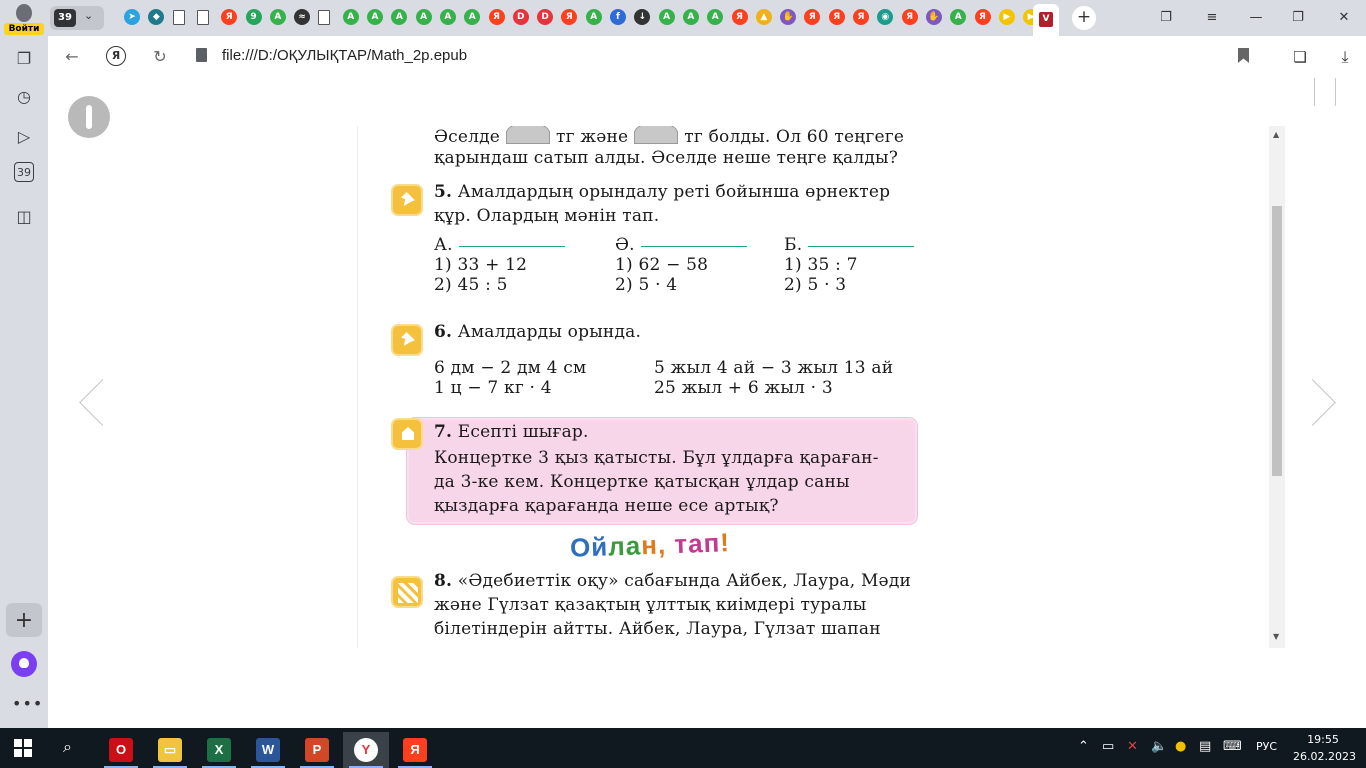  Describe the element at coordinates (1006, 17) in the screenshot. I see `play-icon: ▶` at that location.